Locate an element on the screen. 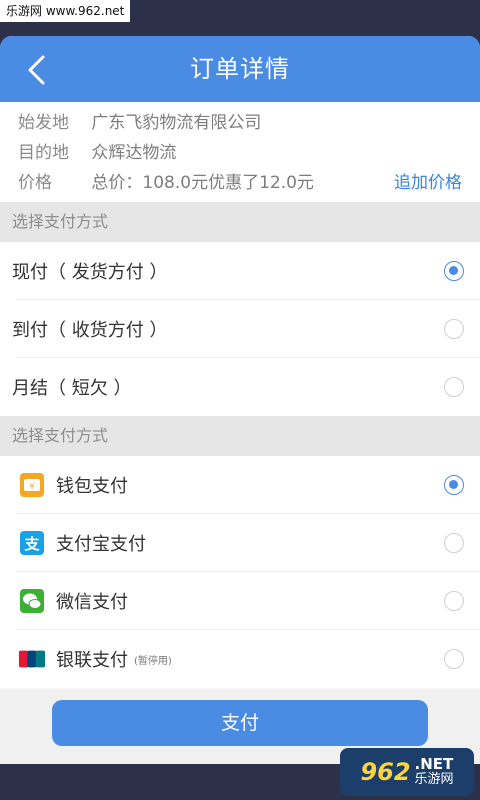 Image resolution: width=480 pixels, height=800 pixels. page-title: 订单详情 is located at coordinates (240, 69).